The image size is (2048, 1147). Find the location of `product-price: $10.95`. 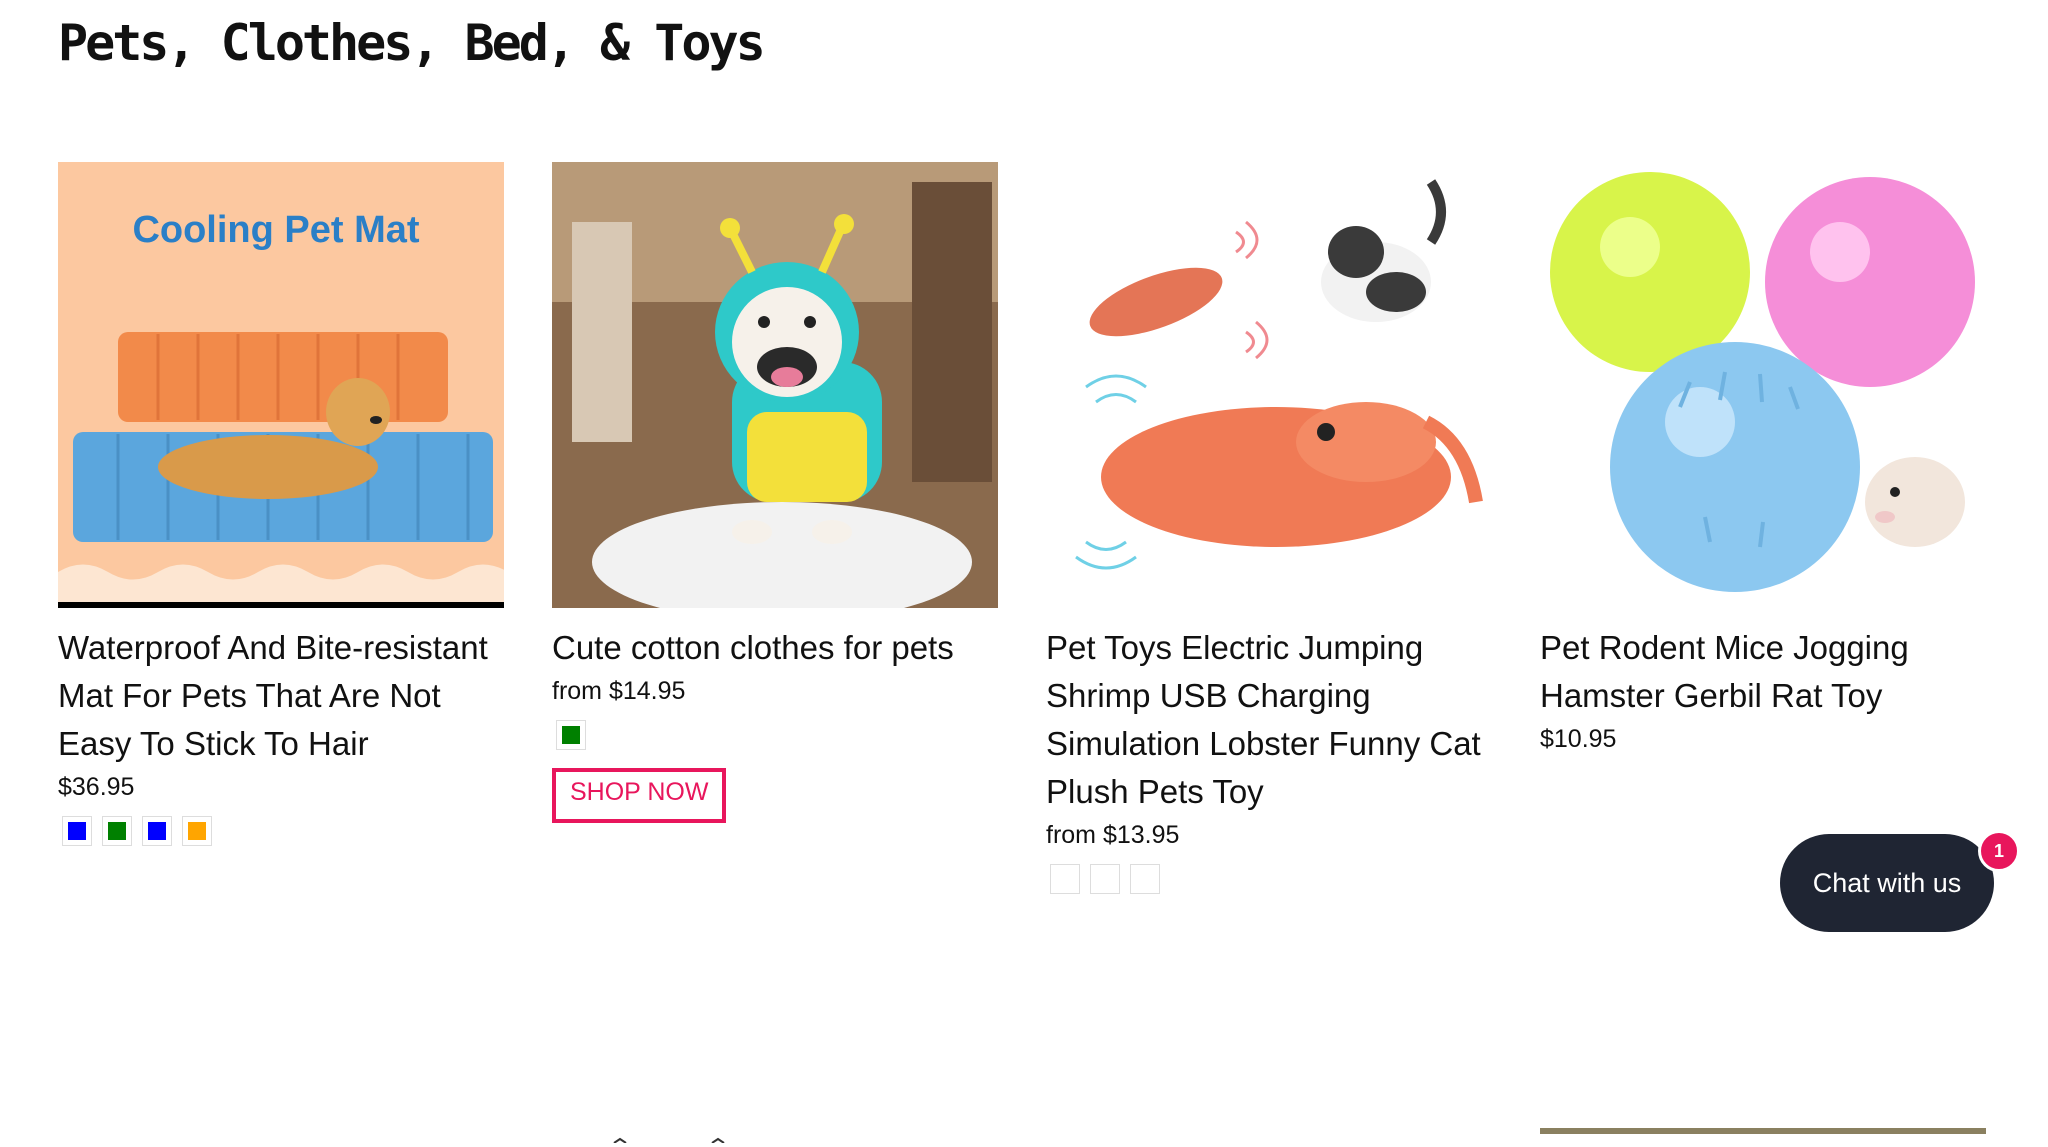

product-price: $10.95 is located at coordinates (1578, 739).